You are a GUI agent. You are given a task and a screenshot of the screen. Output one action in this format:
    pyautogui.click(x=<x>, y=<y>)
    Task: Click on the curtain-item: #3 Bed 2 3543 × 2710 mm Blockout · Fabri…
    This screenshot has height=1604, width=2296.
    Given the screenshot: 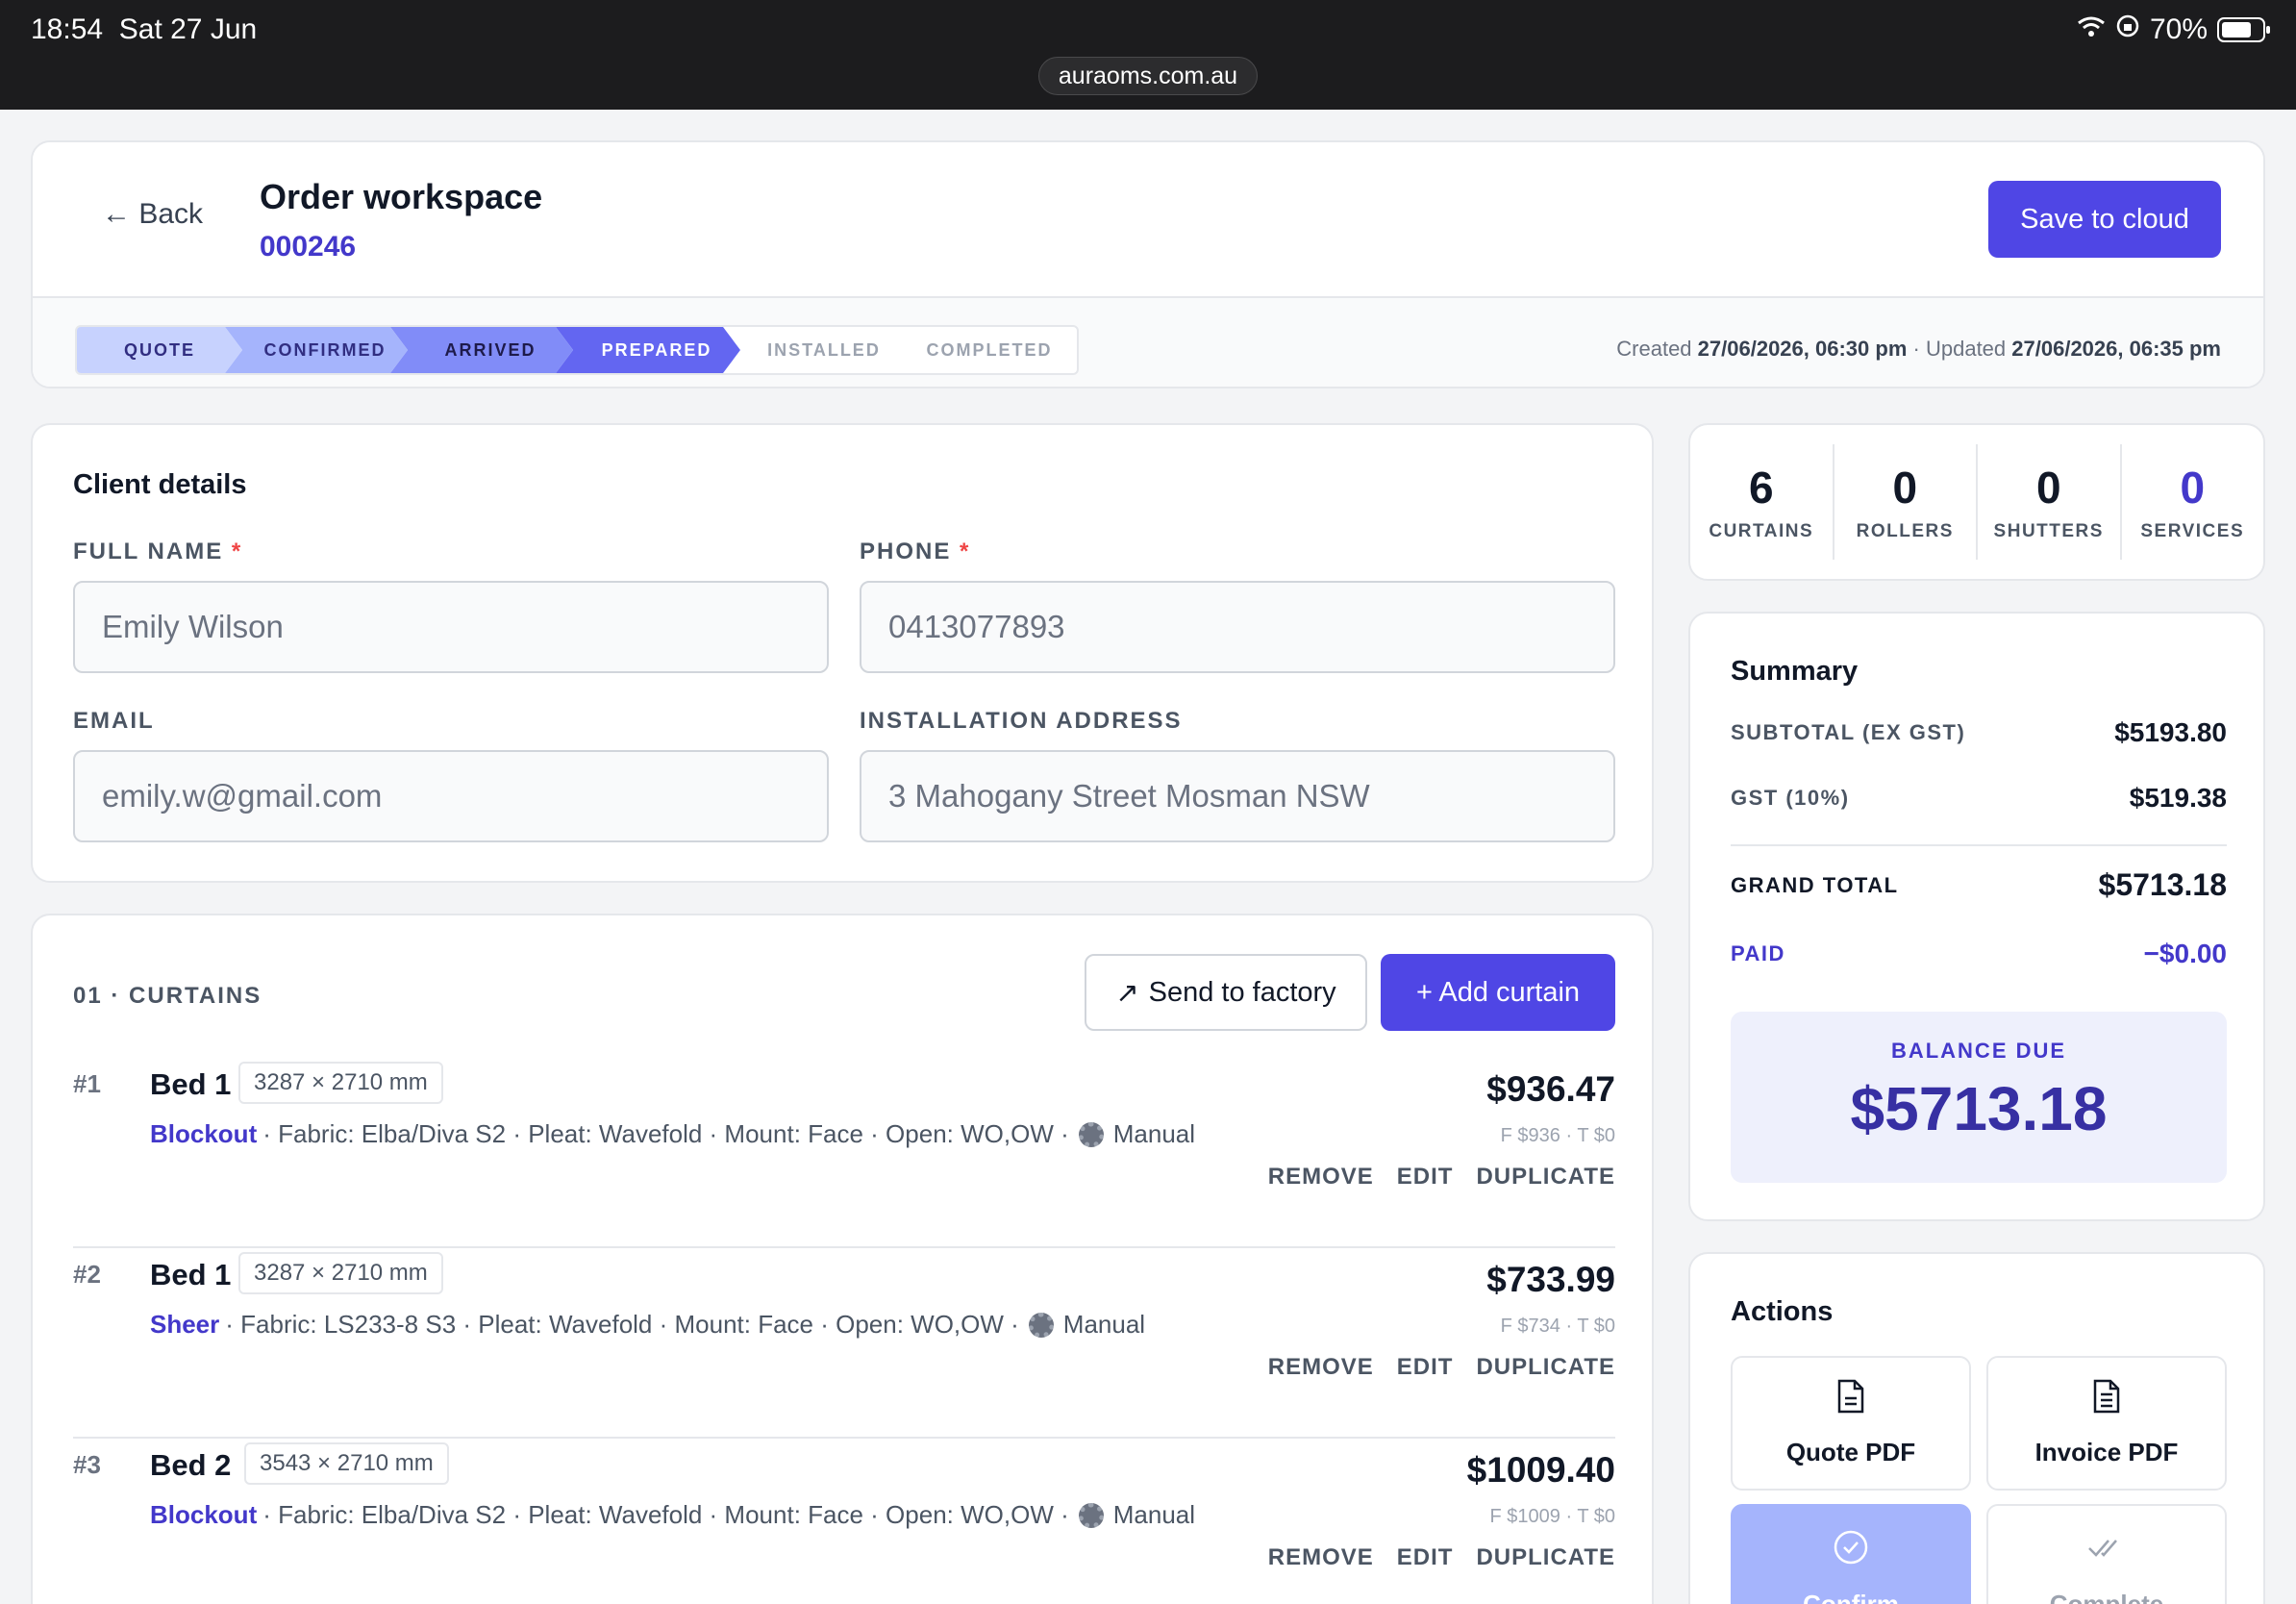 What is the action you would take?
    pyautogui.click(x=844, y=1521)
    